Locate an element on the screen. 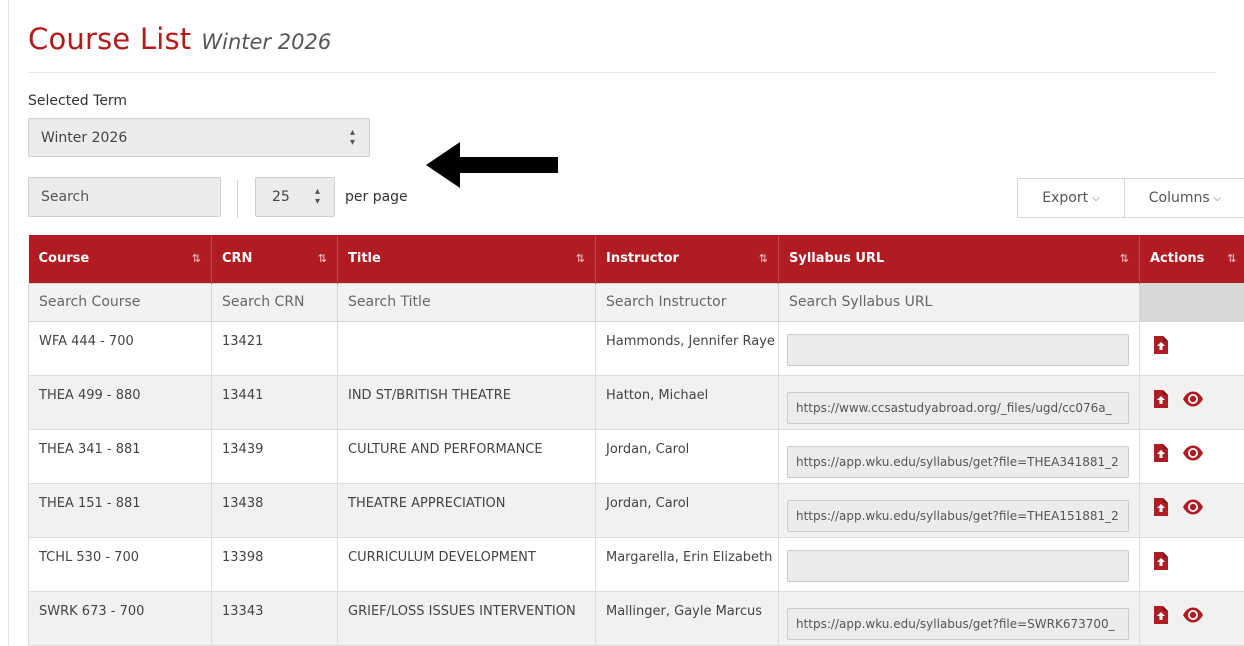 The image size is (1244, 646). search-placeholder: Search is located at coordinates (65, 197).